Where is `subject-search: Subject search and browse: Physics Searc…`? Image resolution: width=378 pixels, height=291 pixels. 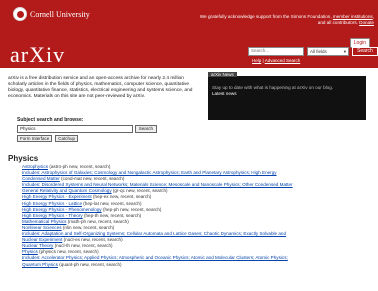 subject-search: Subject search and browse: Physics Searc… is located at coordinates (87, 129).